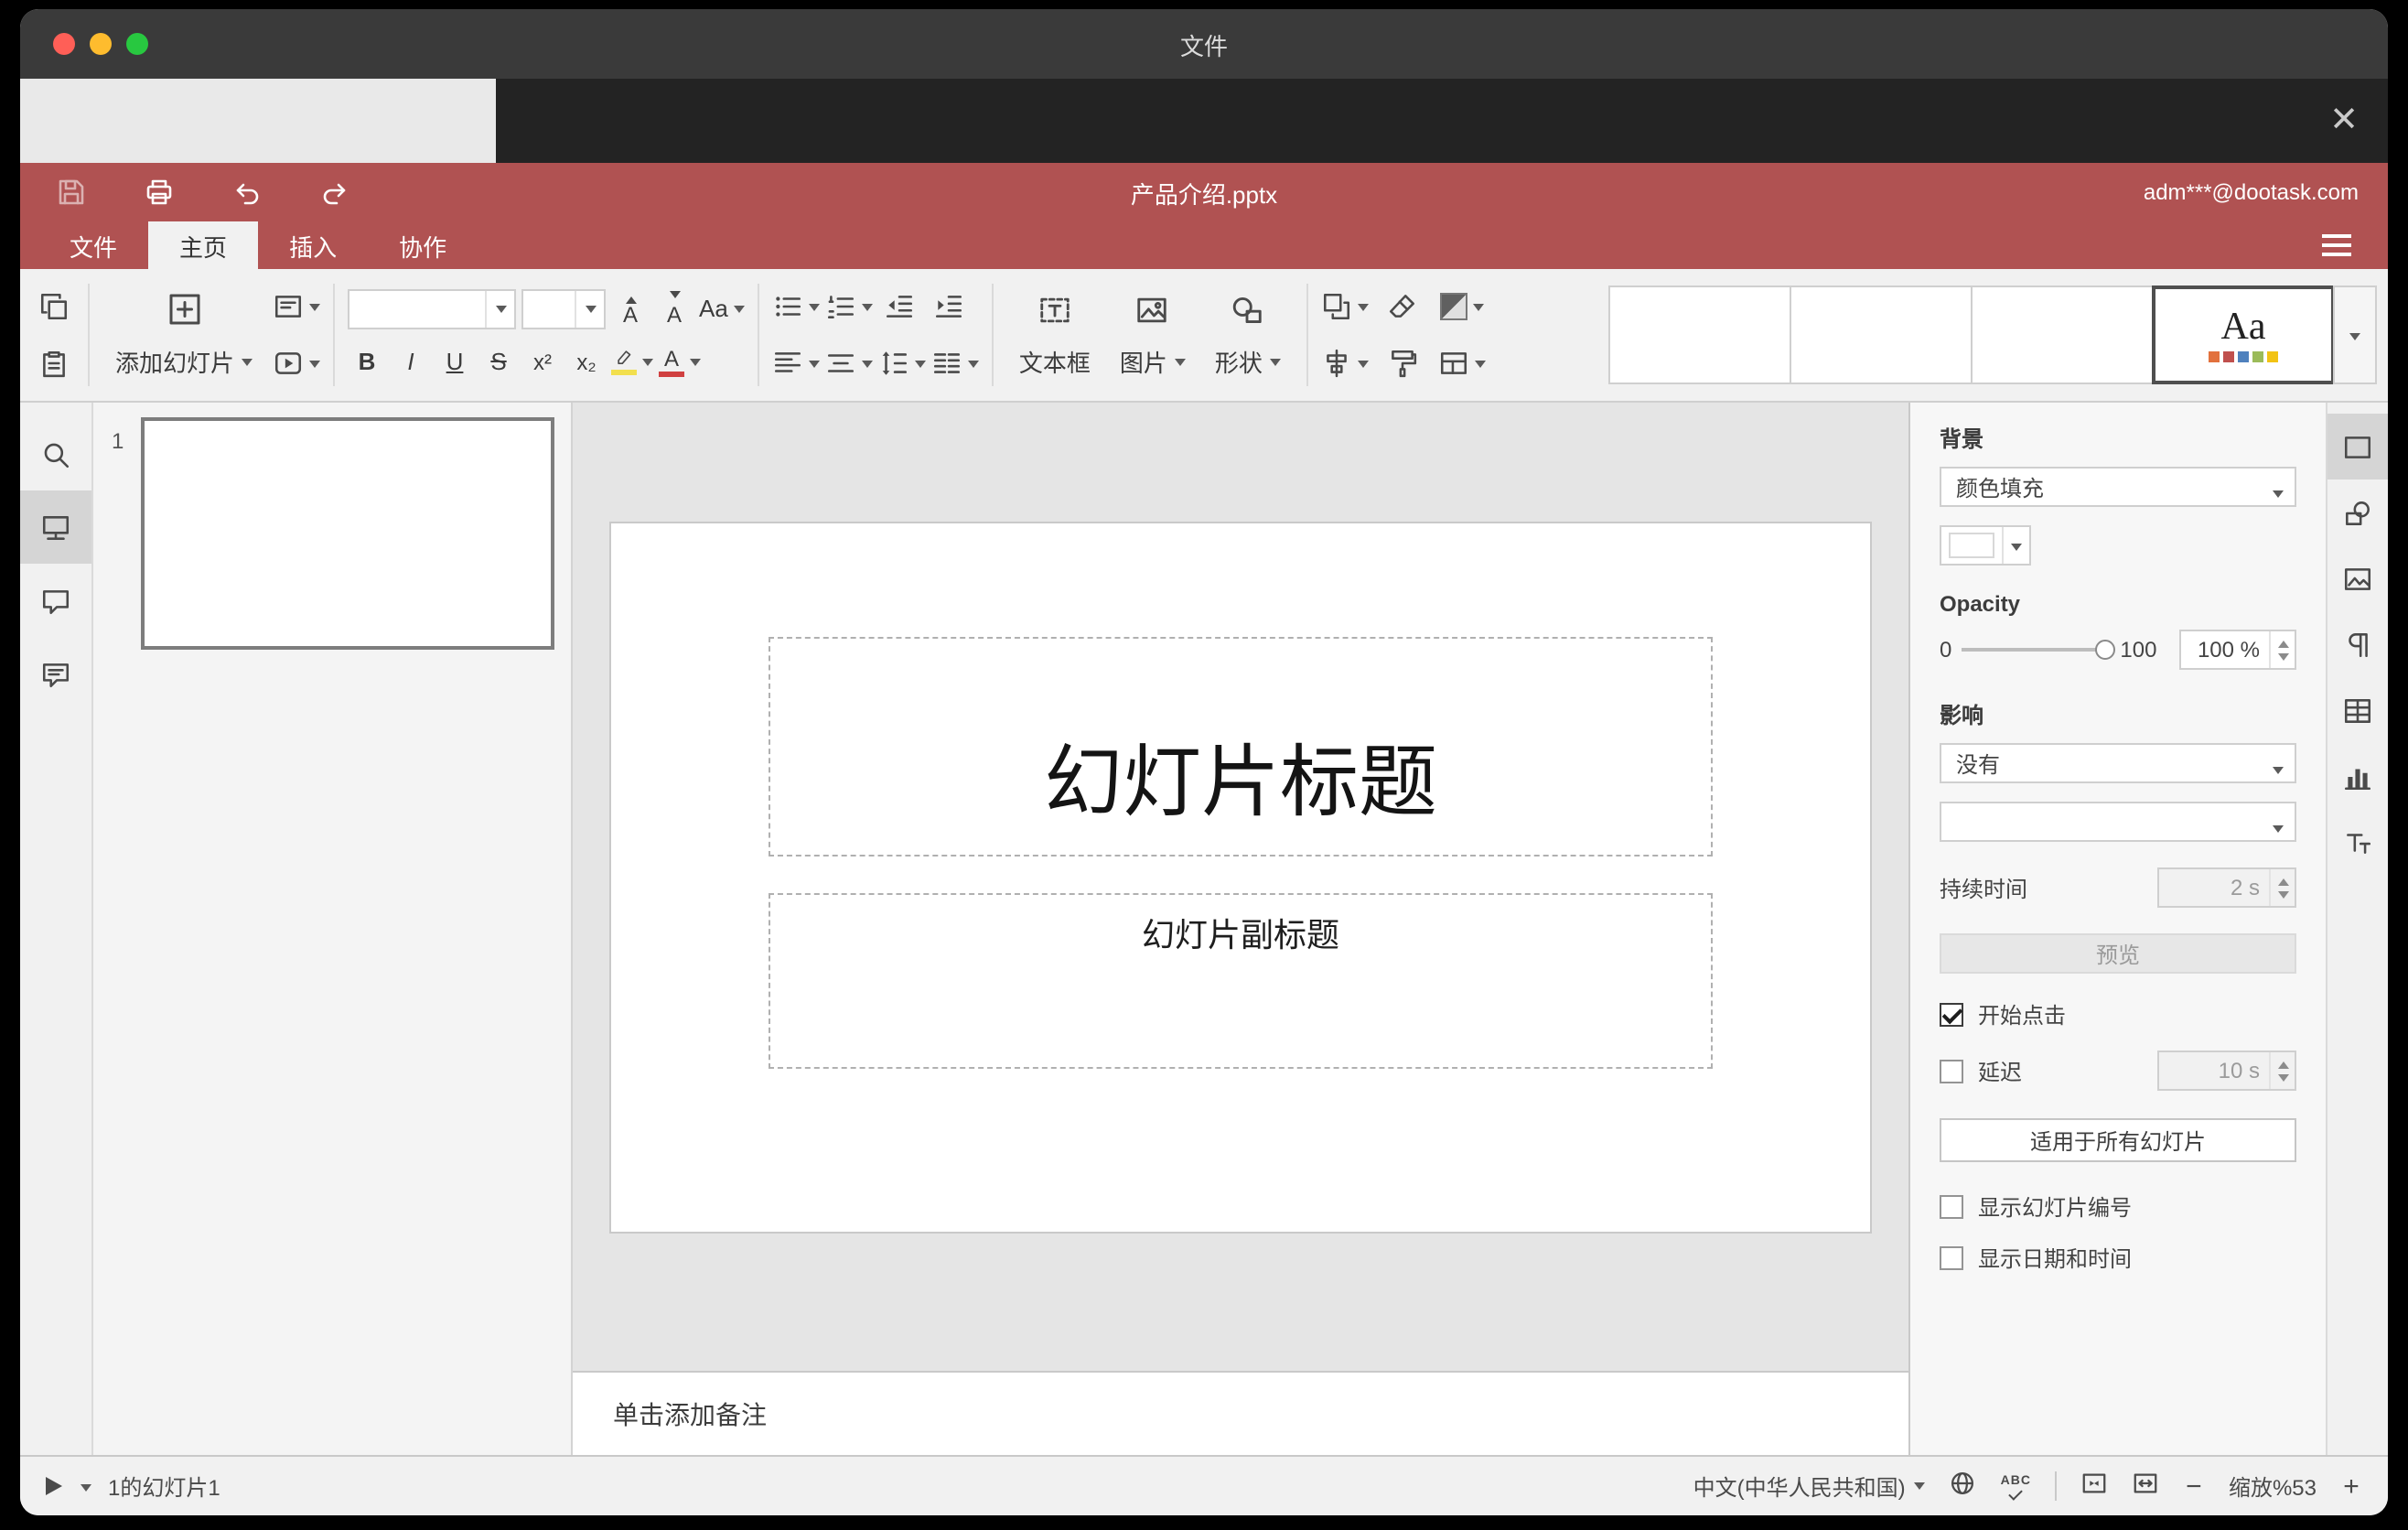 The height and width of the screenshot is (1530, 2408). What do you see at coordinates (950, 306) in the screenshot?
I see `increase-indent-button` at bounding box center [950, 306].